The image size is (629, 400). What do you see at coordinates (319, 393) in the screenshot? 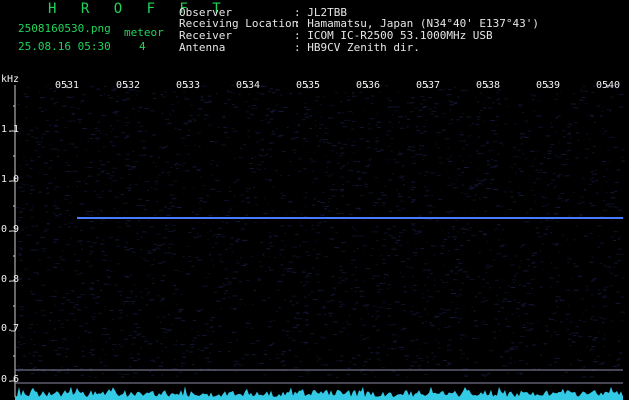
I see `signal-strength-strip` at bounding box center [319, 393].